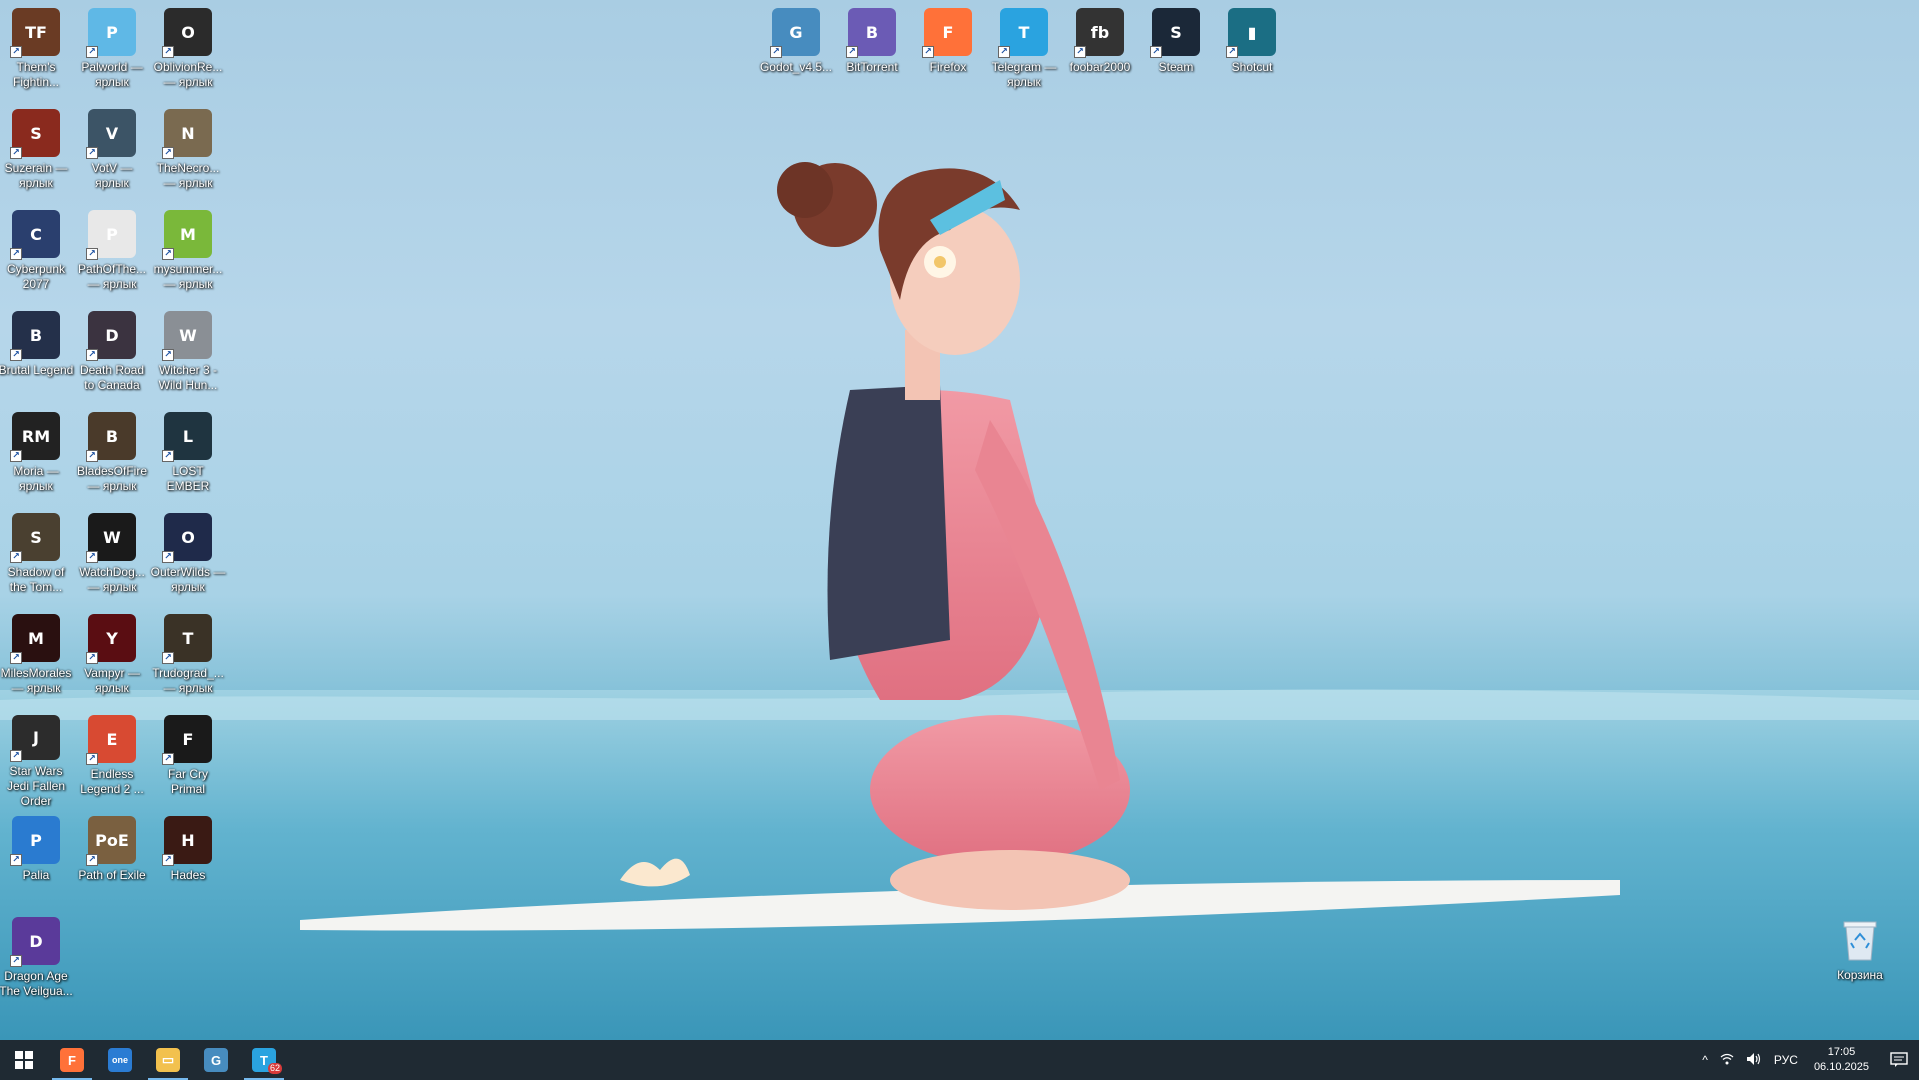 The image size is (1919, 1080). Describe the element at coordinates (37, 456) in the screenshot. I see `desktop-shortcut: RM ↗ Moria — ярлык` at that location.